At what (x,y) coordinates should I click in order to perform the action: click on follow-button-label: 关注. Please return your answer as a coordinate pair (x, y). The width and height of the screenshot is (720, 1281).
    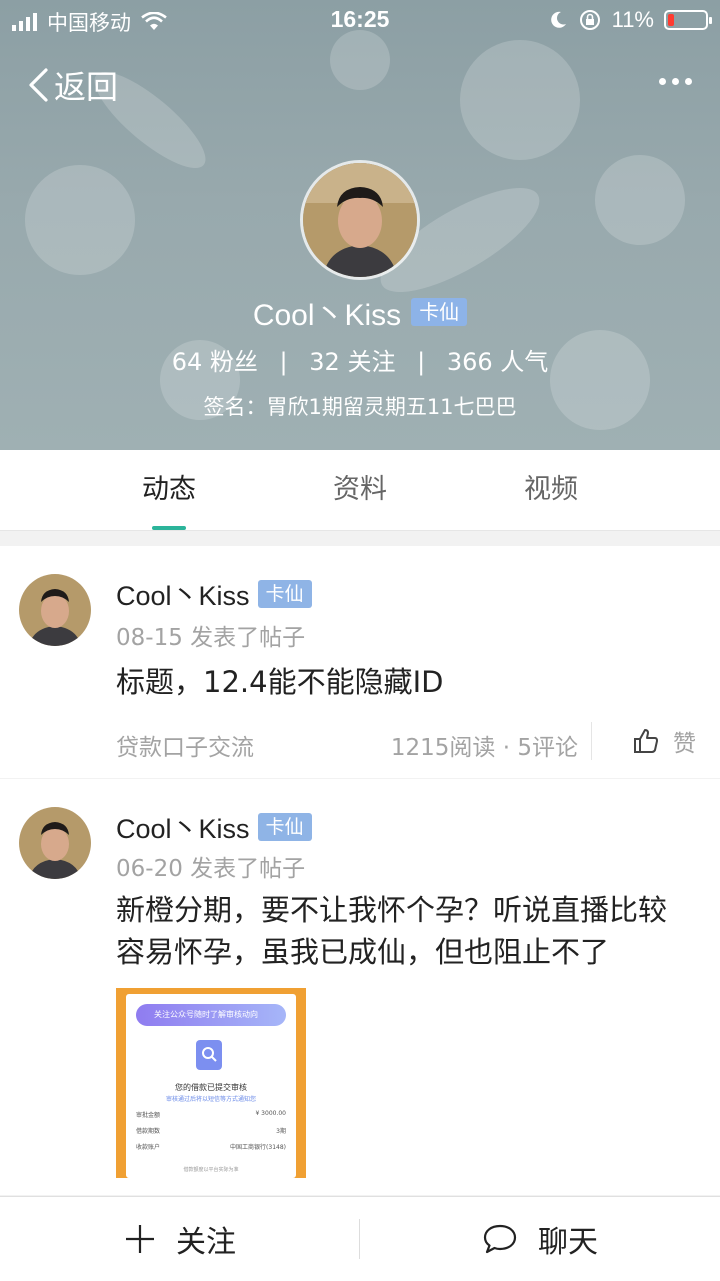
    Looking at the image, I should click on (206, 1242).